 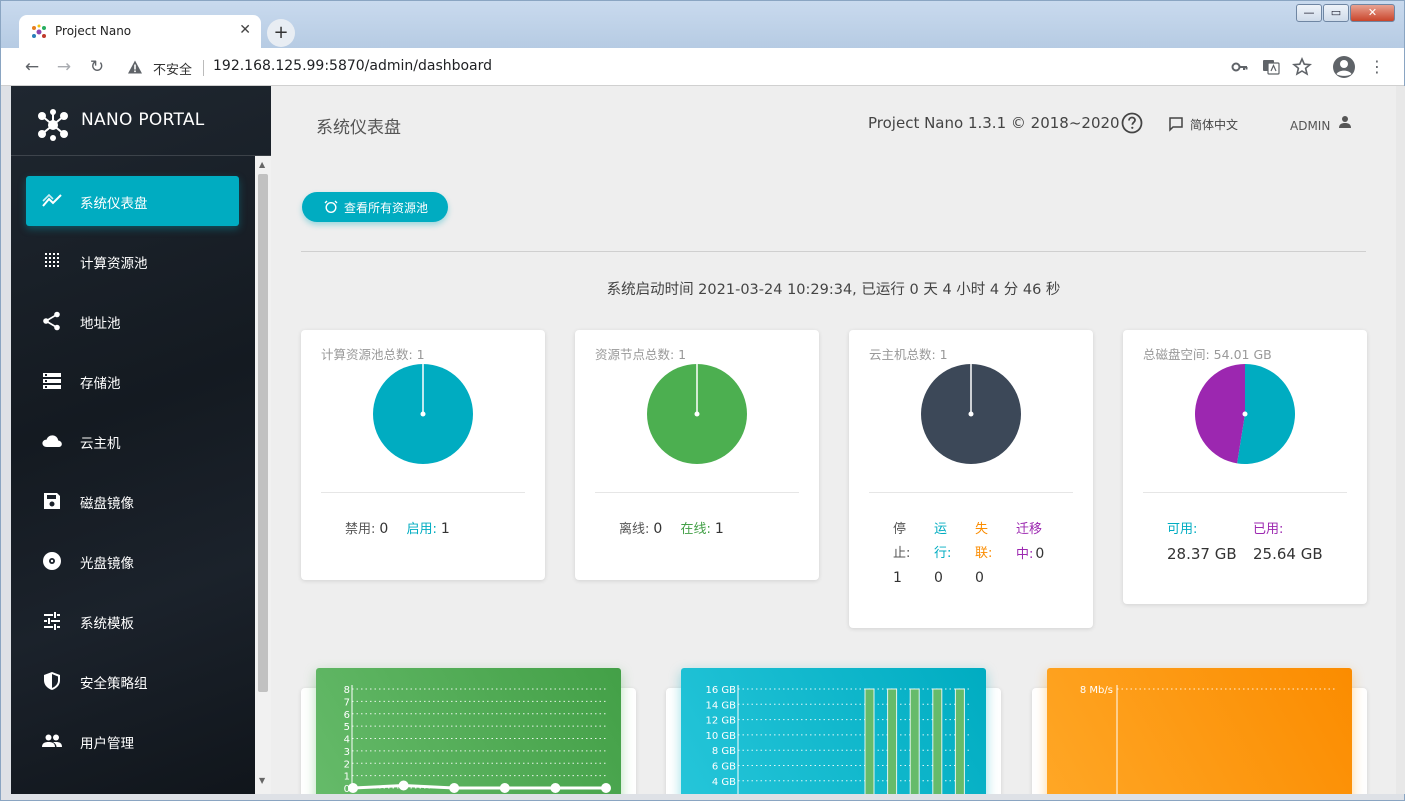 What do you see at coordinates (838, 739) in the screenshot?
I see `chart-2-svg: 16 GB 14 GB 12 GB 10 GB 8 GB 6 GB 4 GB` at bounding box center [838, 739].